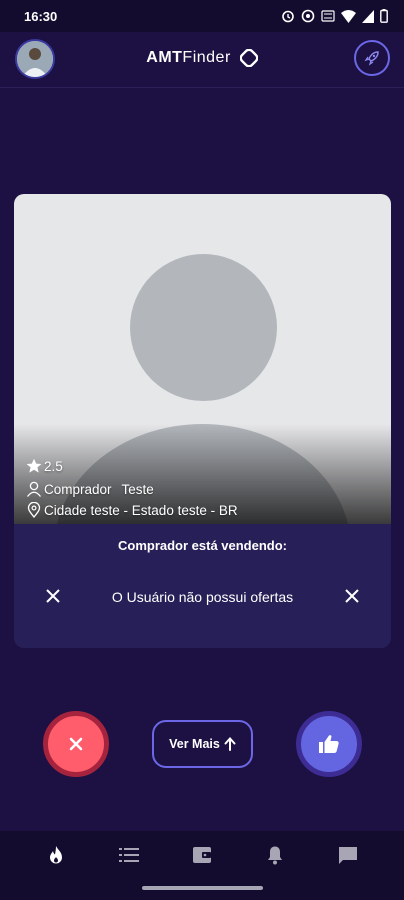  I want to click on arrow-up-icon, so click(230, 744).